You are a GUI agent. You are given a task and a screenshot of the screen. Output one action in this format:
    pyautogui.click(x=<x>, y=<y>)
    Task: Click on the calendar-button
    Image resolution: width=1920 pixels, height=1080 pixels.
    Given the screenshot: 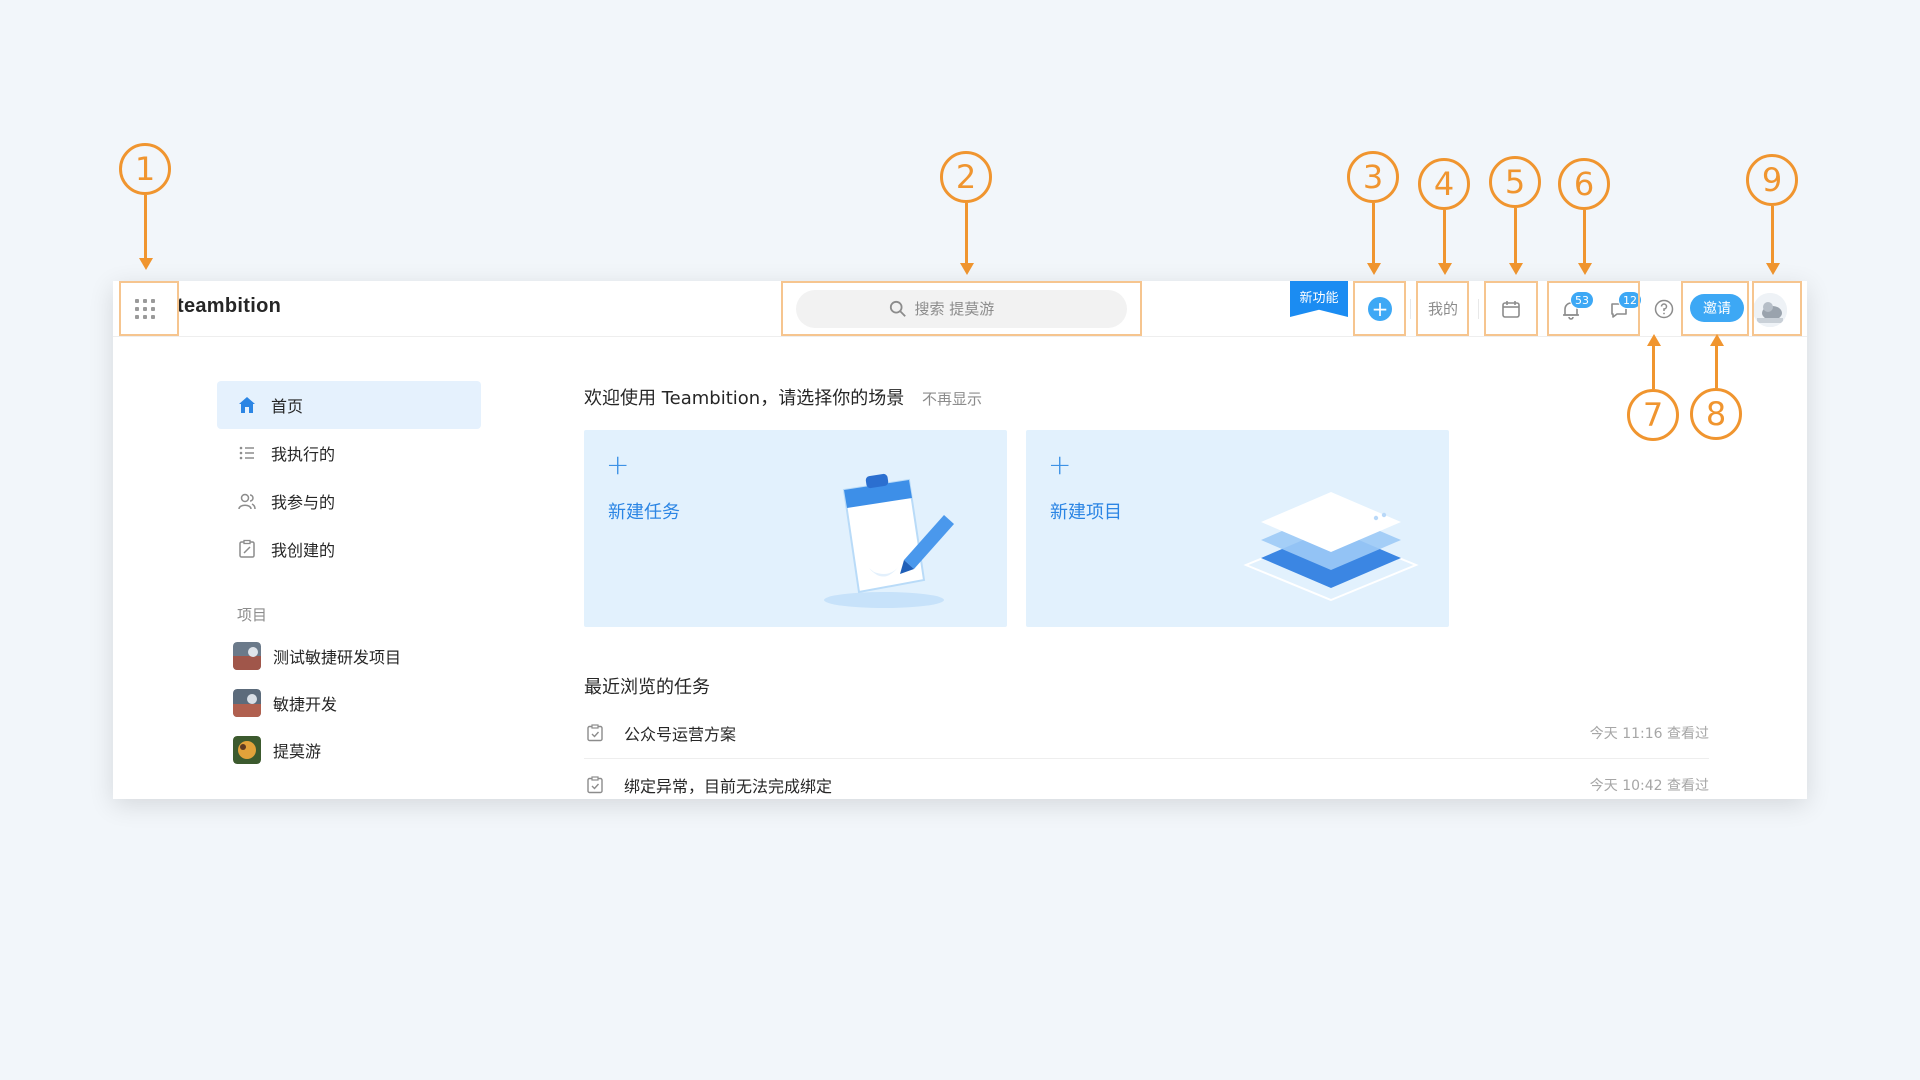 What is the action you would take?
    pyautogui.click(x=1511, y=311)
    